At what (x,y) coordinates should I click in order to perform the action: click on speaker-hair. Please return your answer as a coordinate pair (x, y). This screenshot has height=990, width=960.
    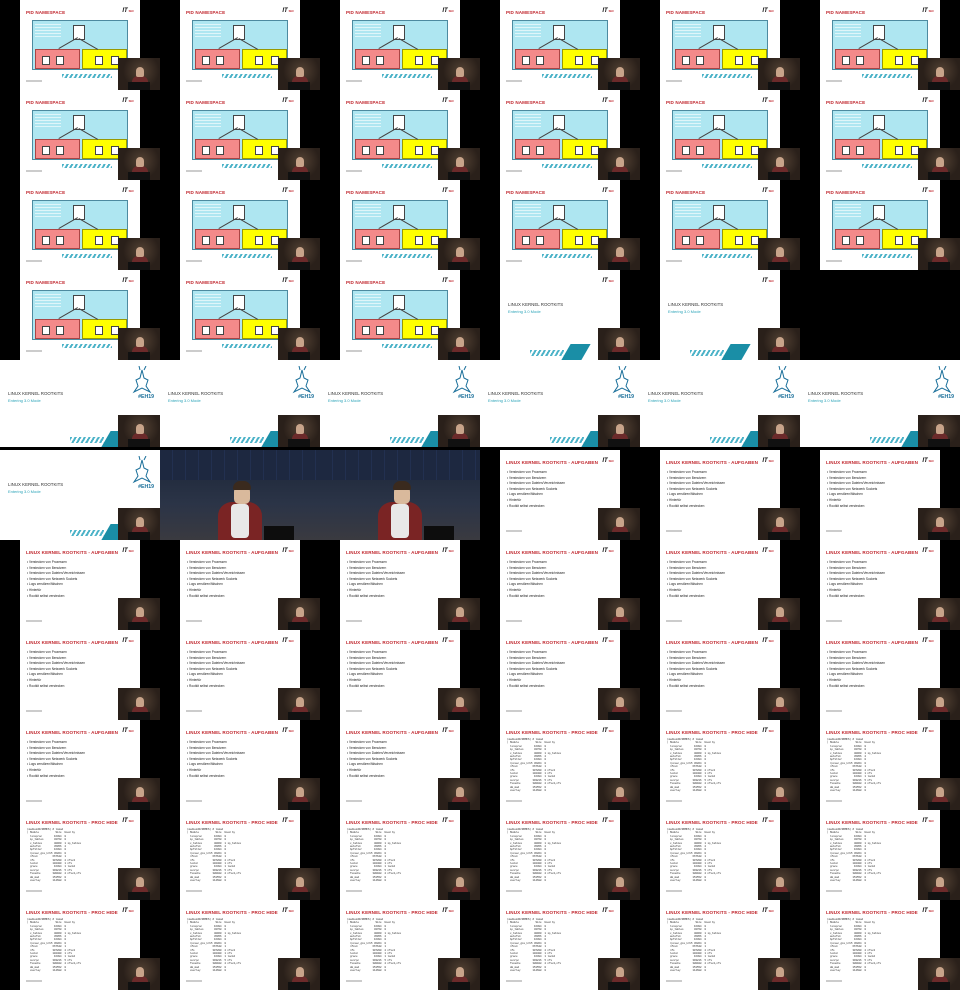
    Looking at the image, I should click on (402, 485).